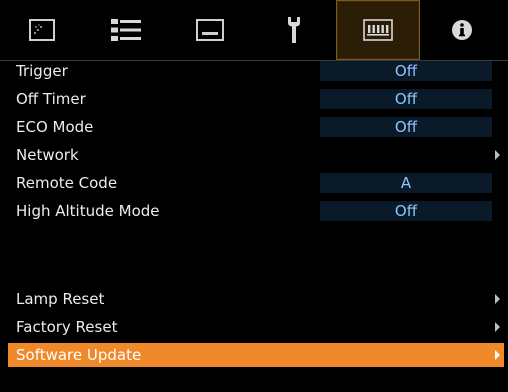  I want to click on tab-projector-panel, so click(378, 30).